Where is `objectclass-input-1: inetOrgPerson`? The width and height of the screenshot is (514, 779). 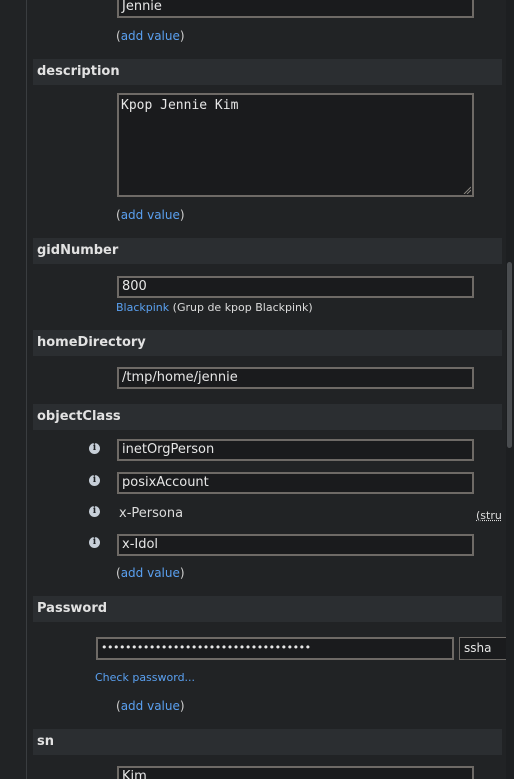
objectclass-input-1: inetOrgPerson is located at coordinates (295, 450).